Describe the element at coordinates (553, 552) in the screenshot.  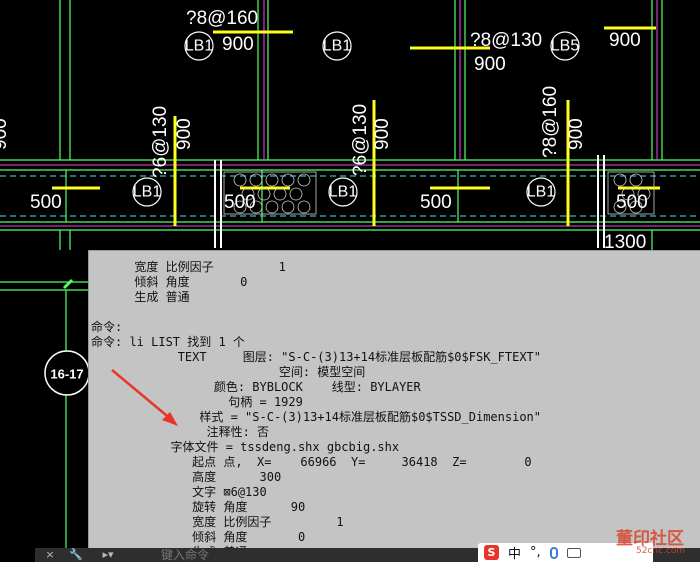
I see `mic-icon` at that location.